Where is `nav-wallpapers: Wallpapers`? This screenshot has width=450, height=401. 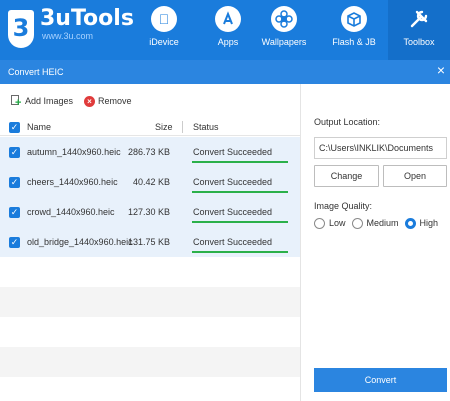 nav-wallpapers: Wallpapers is located at coordinates (284, 30).